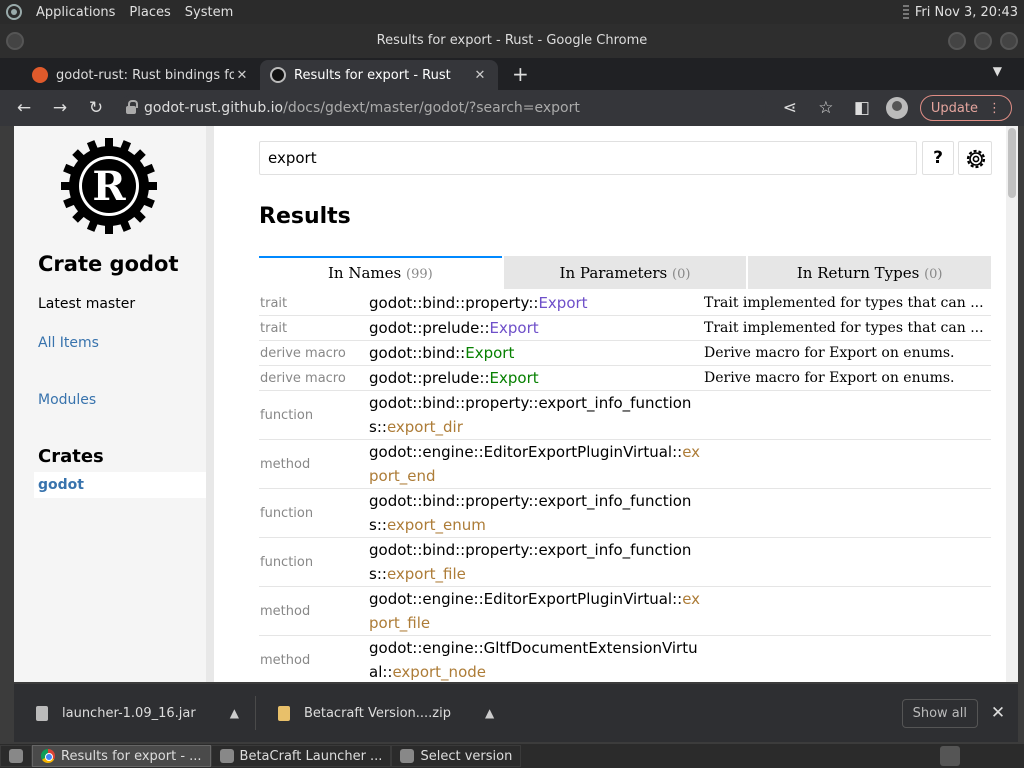  Describe the element at coordinates (436, 525) in the screenshot. I see `result-item-name: export_enum` at that location.